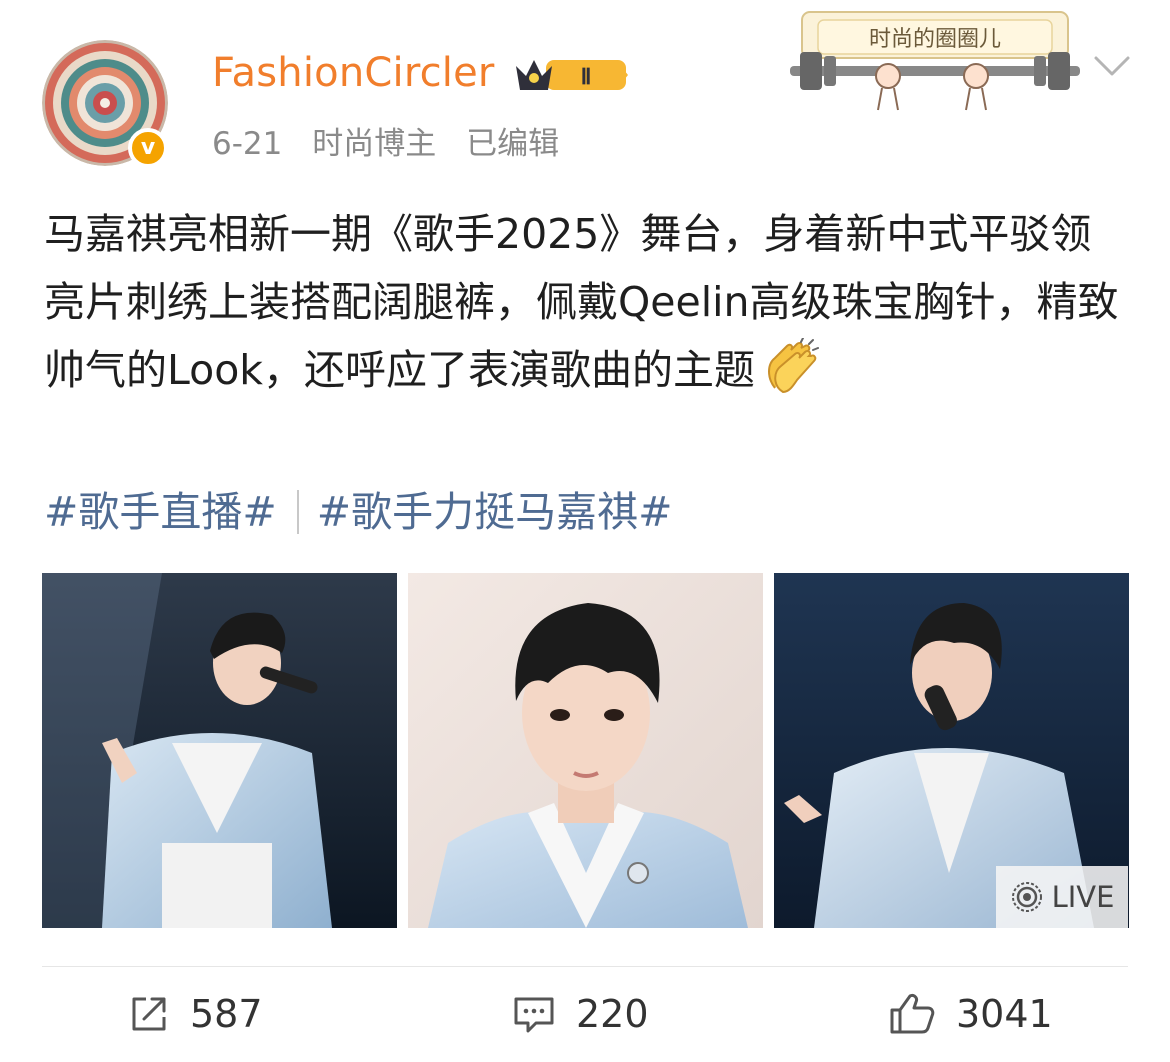 The image size is (1170, 1062). What do you see at coordinates (534, 1015) in the screenshot?
I see `comment-icon` at bounding box center [534, 1015].